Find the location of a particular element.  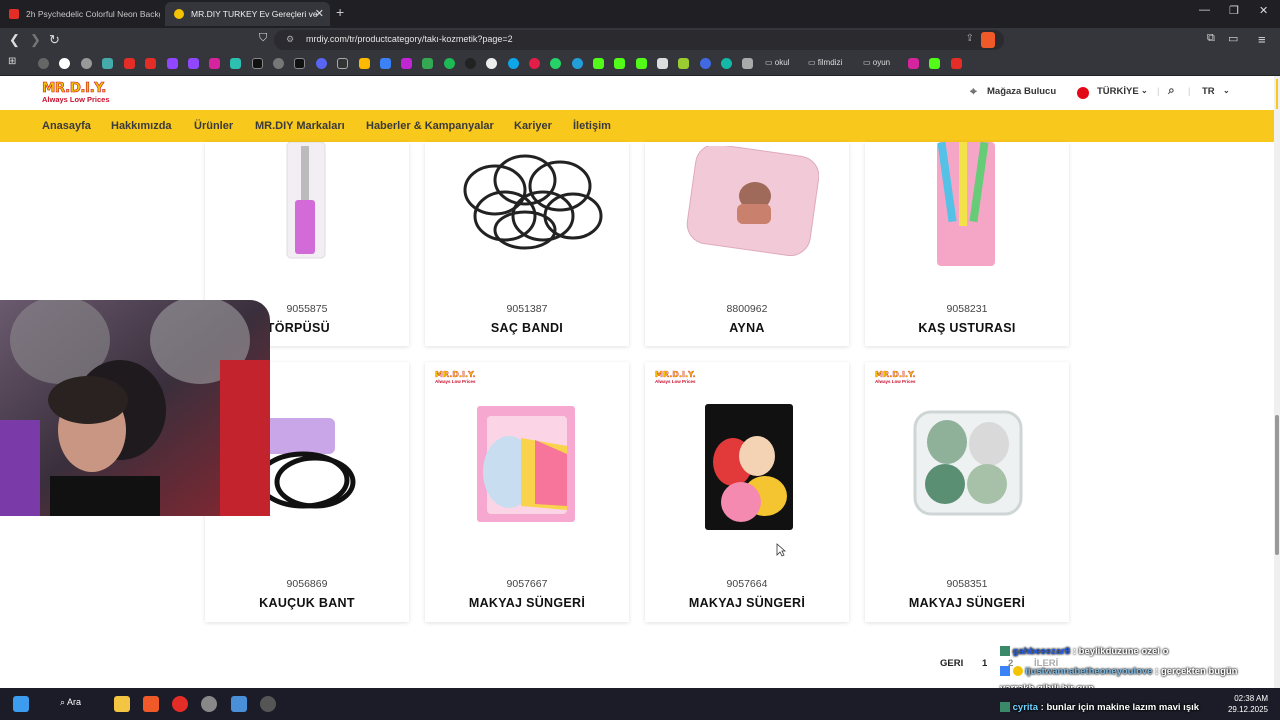

close-tab-icon: ✕ is located at coordinates (319, 14).